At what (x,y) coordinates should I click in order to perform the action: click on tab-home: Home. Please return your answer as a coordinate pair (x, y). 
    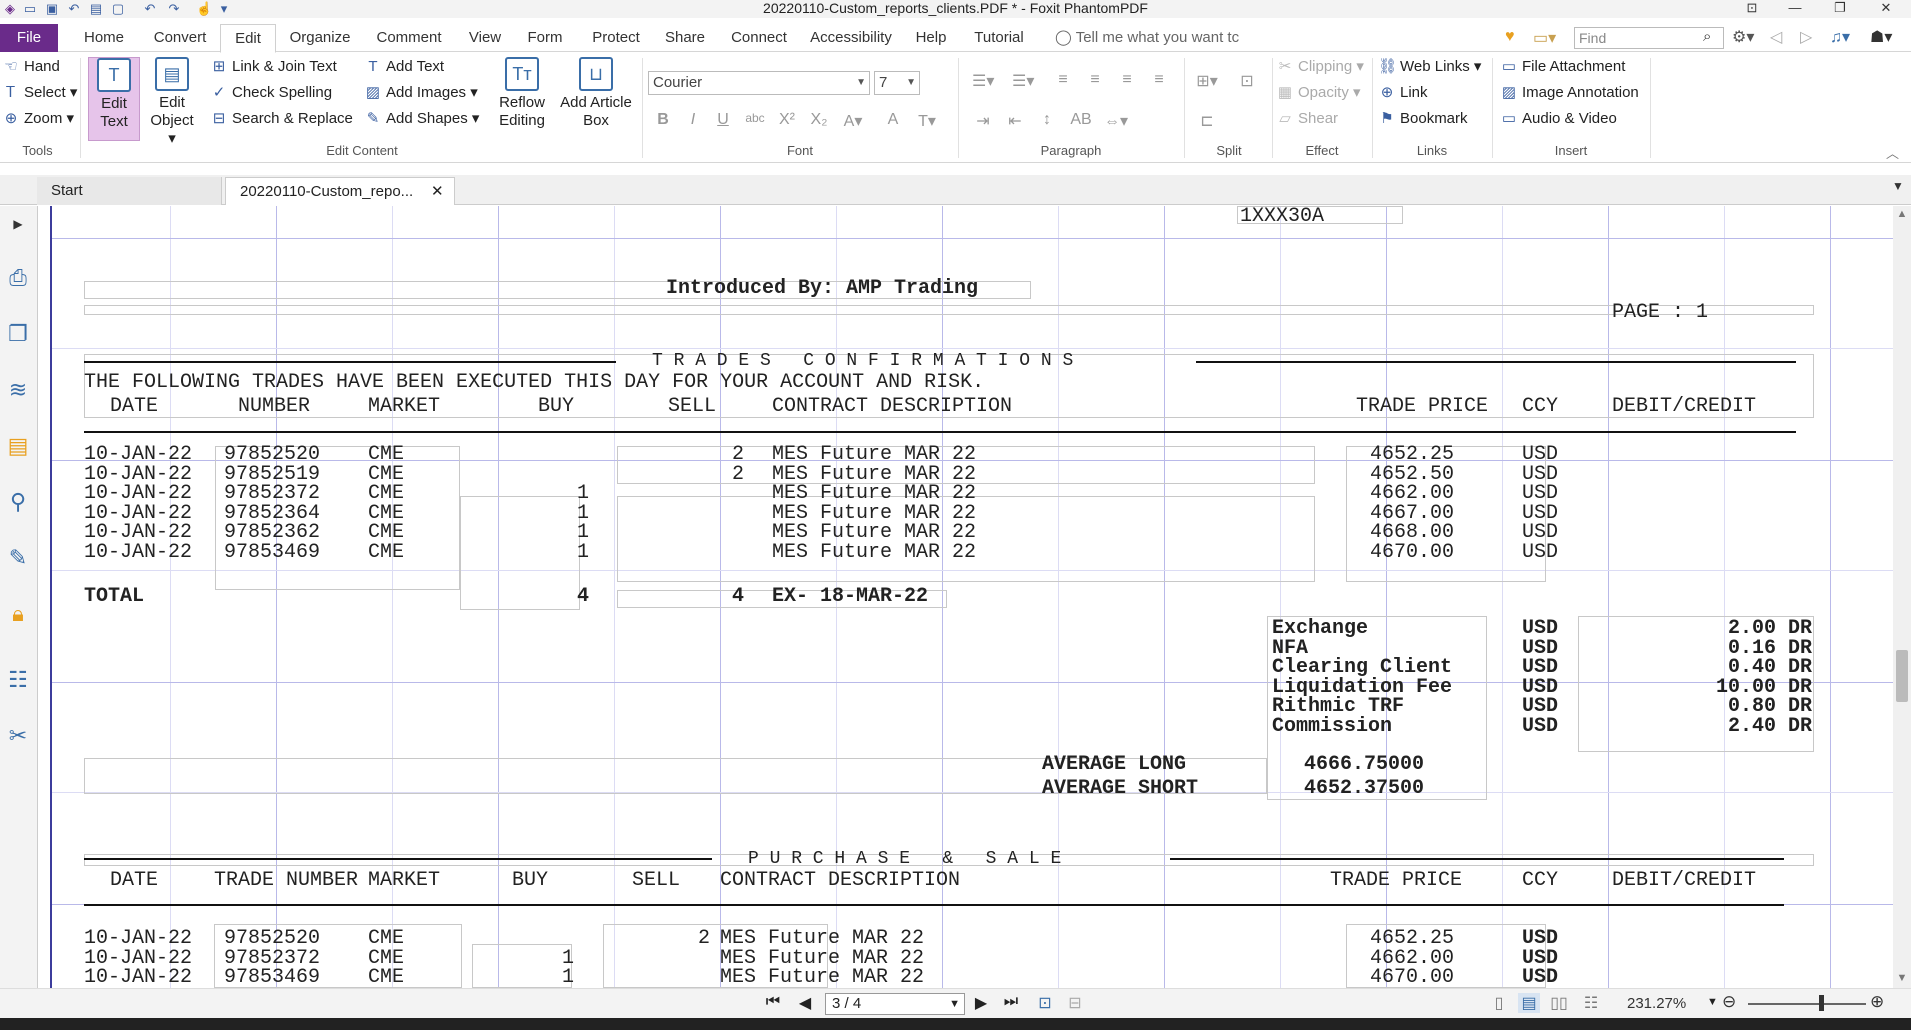
    Looking at the image, I should click on (104, 38).